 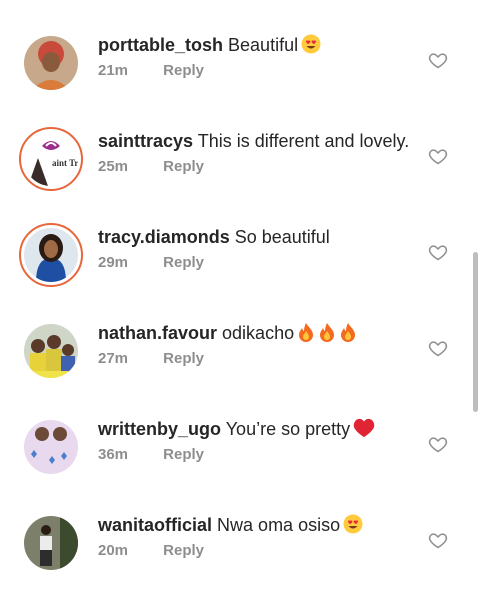 What do you see at coordinates (164, 237) in the screenshot?
I see `username: tracy.diamonds` at bounding box center [164, 237].